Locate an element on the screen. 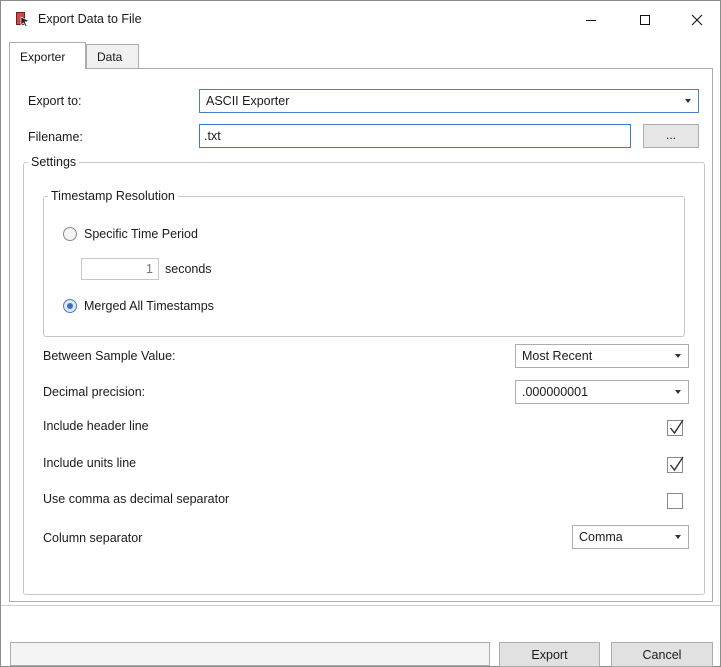 This screenshot has height=667, width=721. seconds-input: 1 is located at coordinates (120, 269).